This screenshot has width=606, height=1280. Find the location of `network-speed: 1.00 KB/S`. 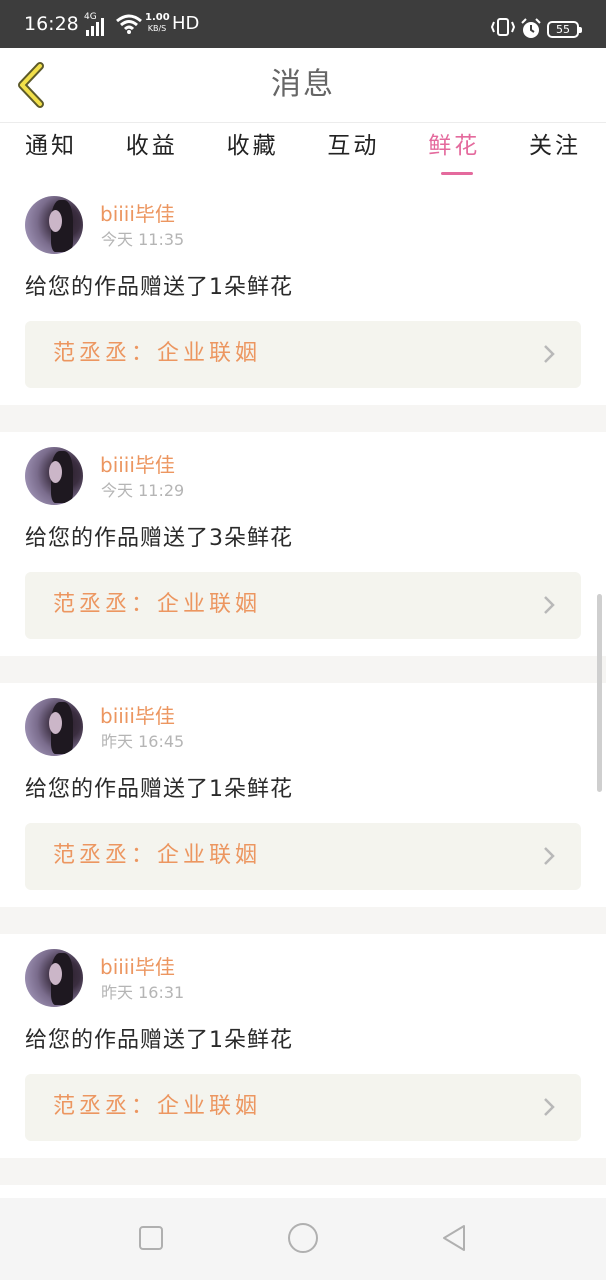

network-speed: 1.00 KB/S is located at coordinates (157, 23).